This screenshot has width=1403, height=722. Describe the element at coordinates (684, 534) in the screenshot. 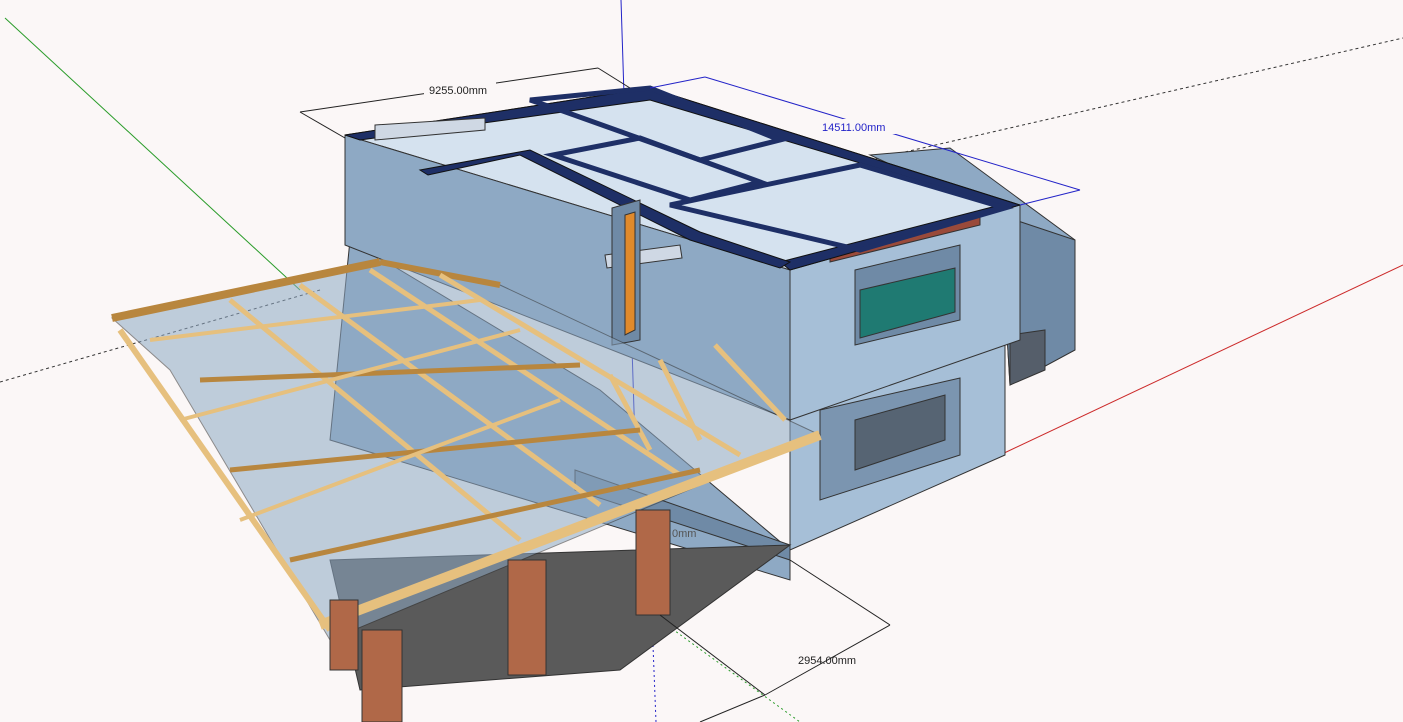

I see `dimension-partial-label: 0mm` at that location.